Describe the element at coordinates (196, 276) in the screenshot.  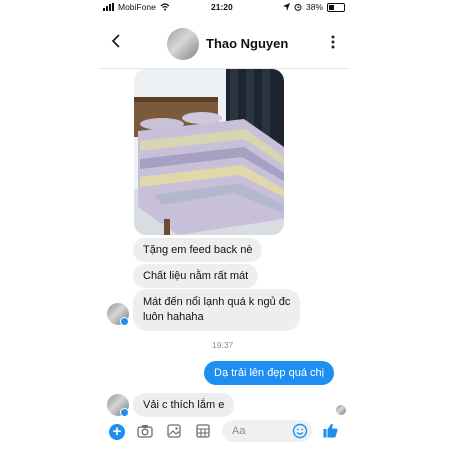
I see `message-bubble-incoming: Chất liệu nằm rất mát` at that location.